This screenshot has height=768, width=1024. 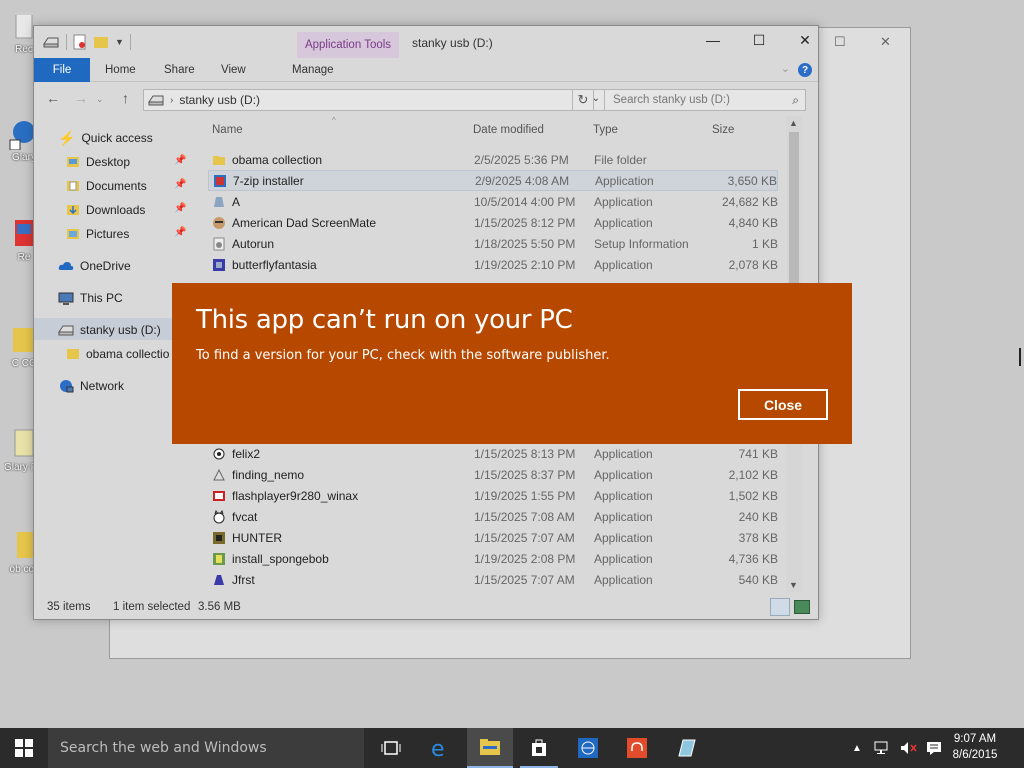 I want to click on nav-item-obama-collection: obama collectio, so click(x=117, y=354).